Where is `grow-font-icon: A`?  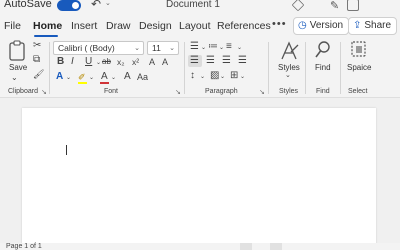
grow-font-icon: A is located at coordinates (165, 62).